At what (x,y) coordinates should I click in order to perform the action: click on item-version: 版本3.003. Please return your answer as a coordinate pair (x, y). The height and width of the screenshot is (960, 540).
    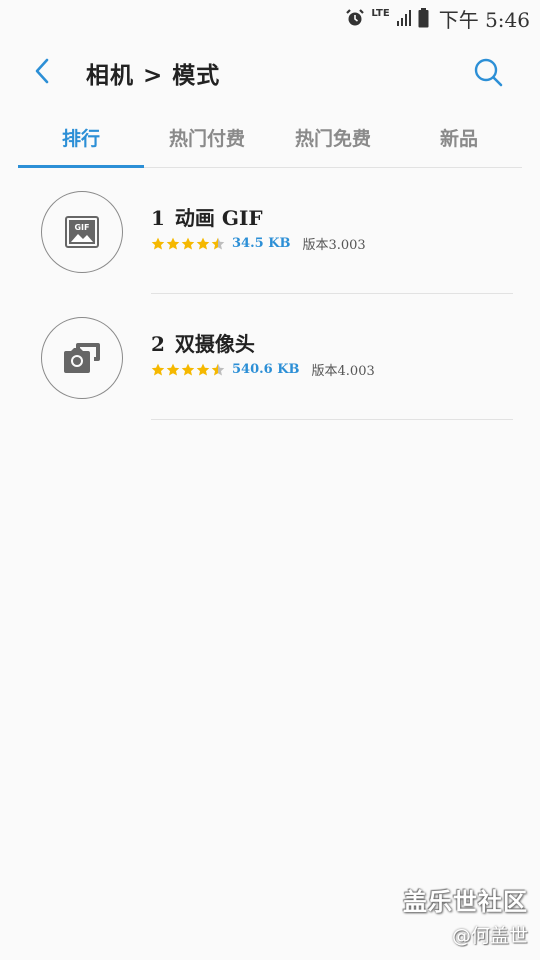
    Looking at the image, I should click on (334, 245).